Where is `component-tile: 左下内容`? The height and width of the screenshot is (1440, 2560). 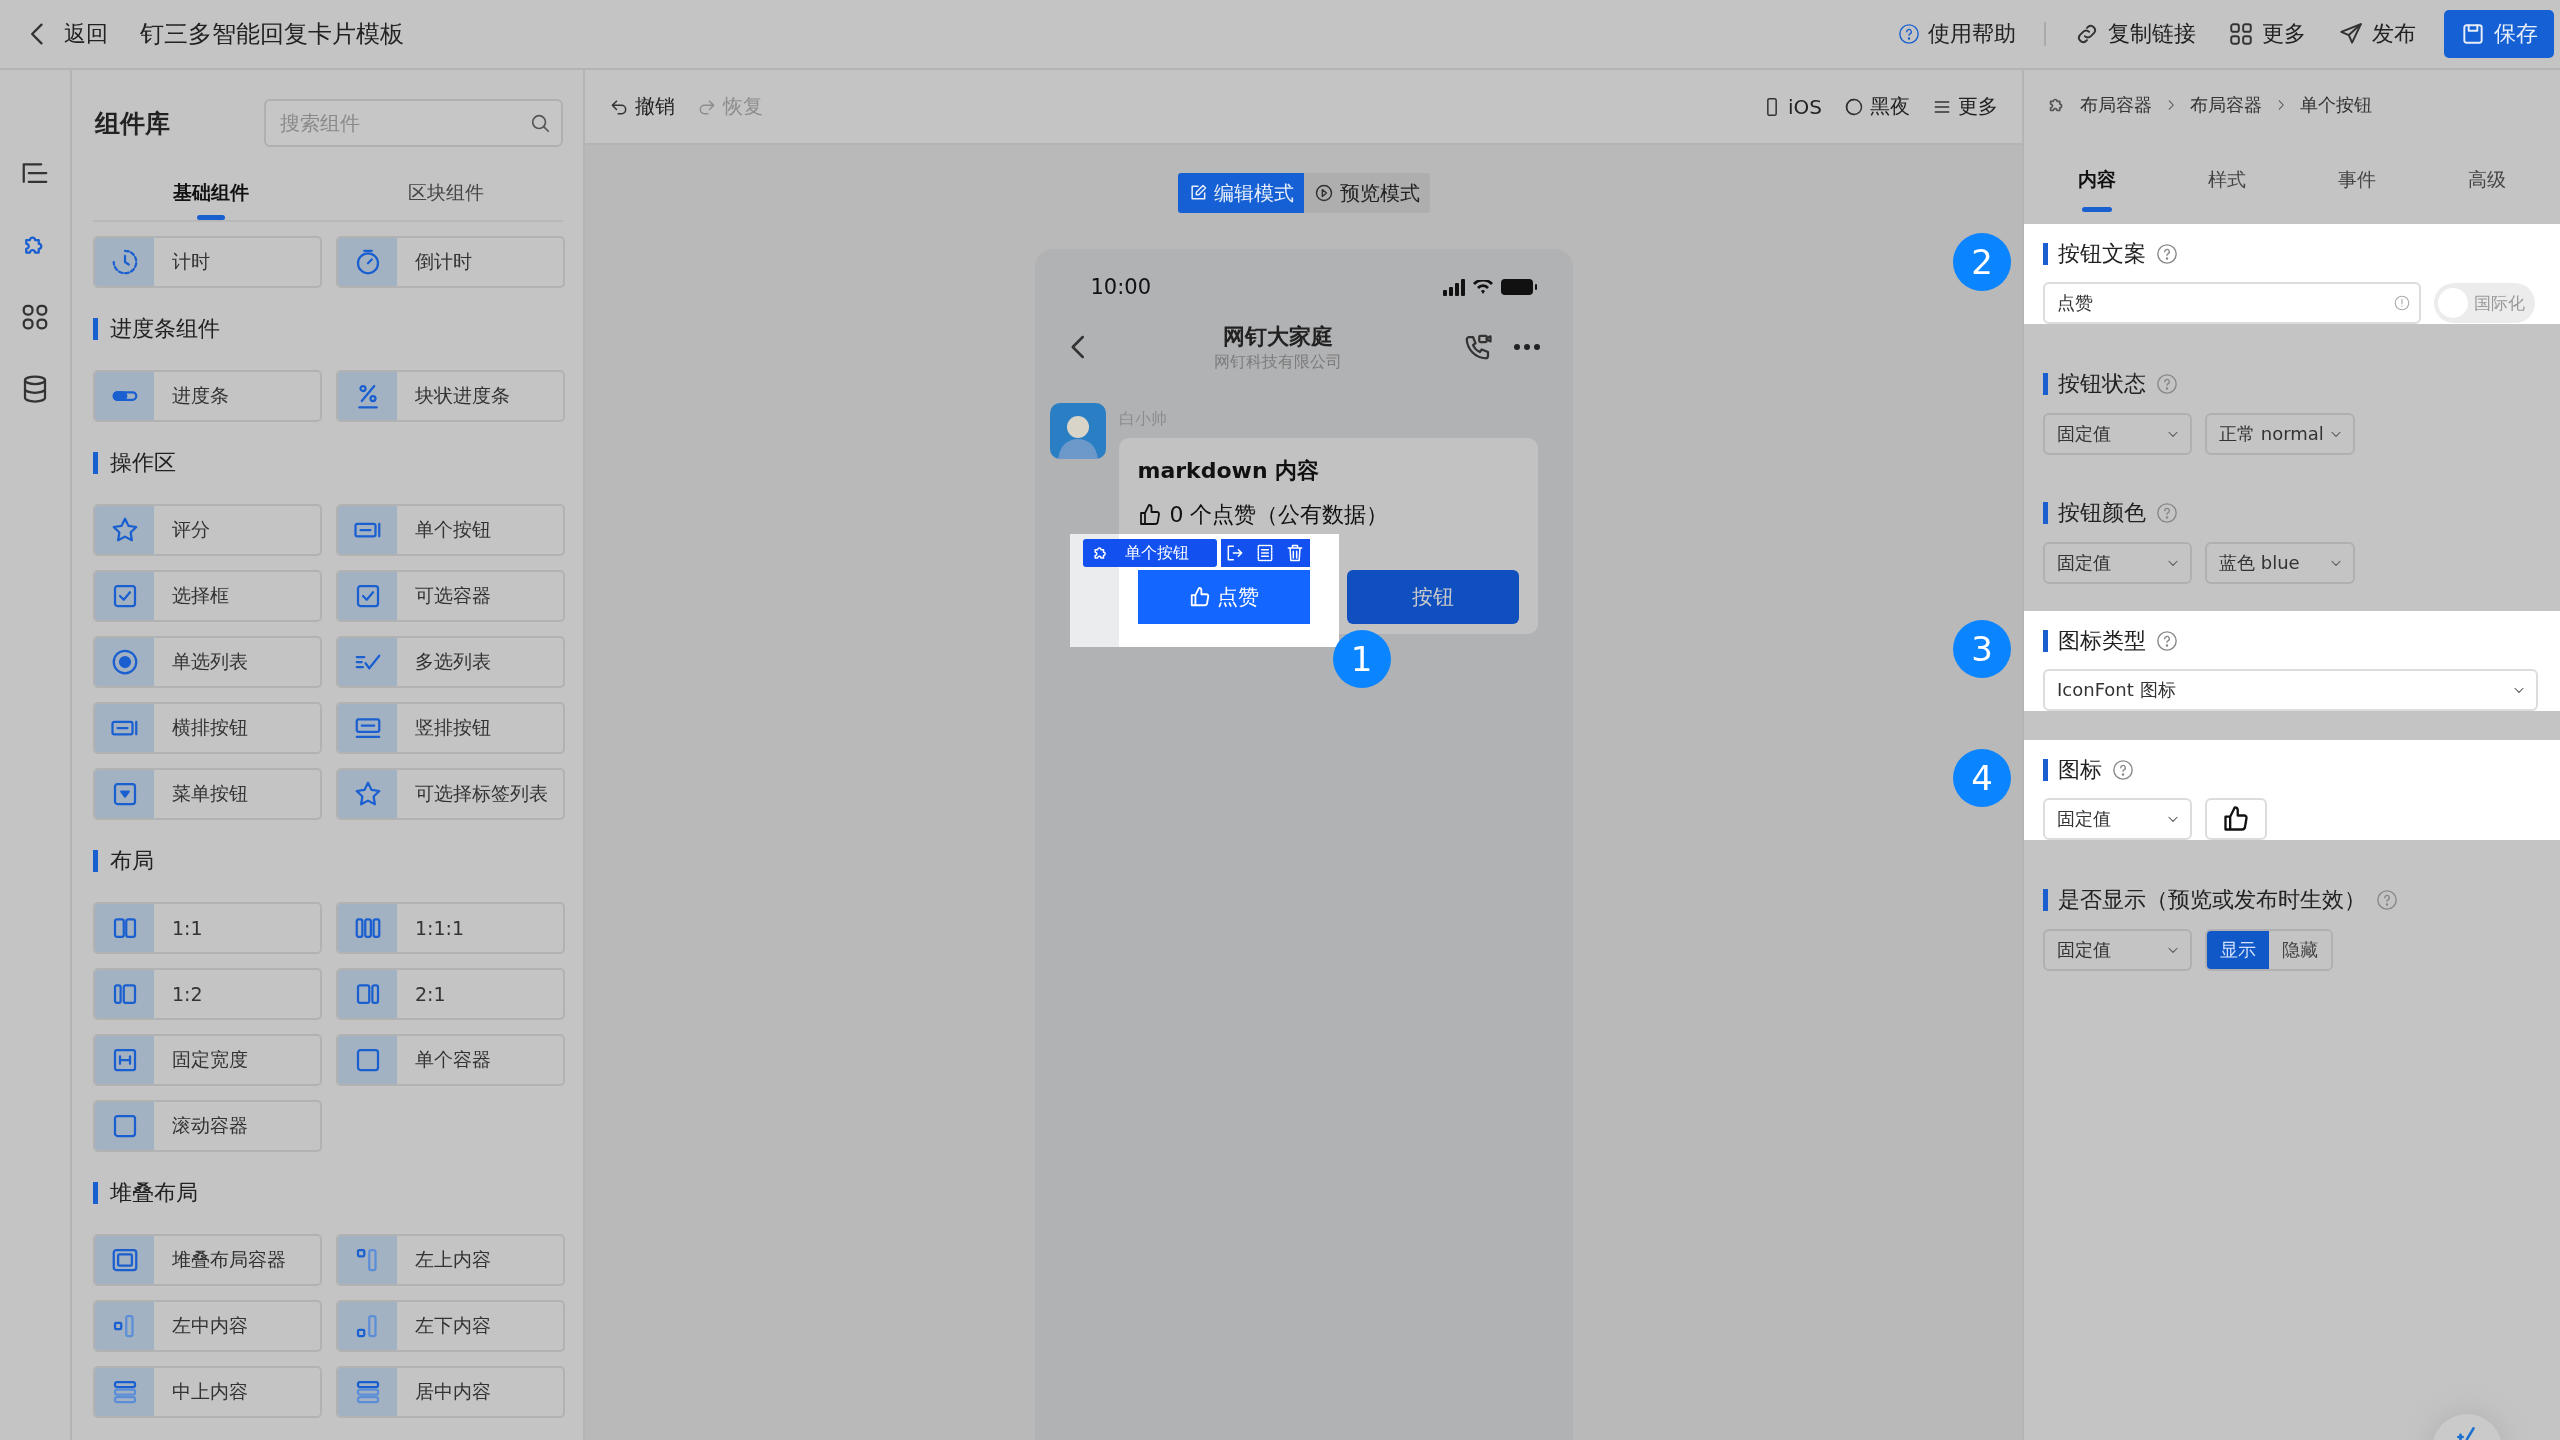 component-tile: 左下内容 is located at coordinates (450, 1326).